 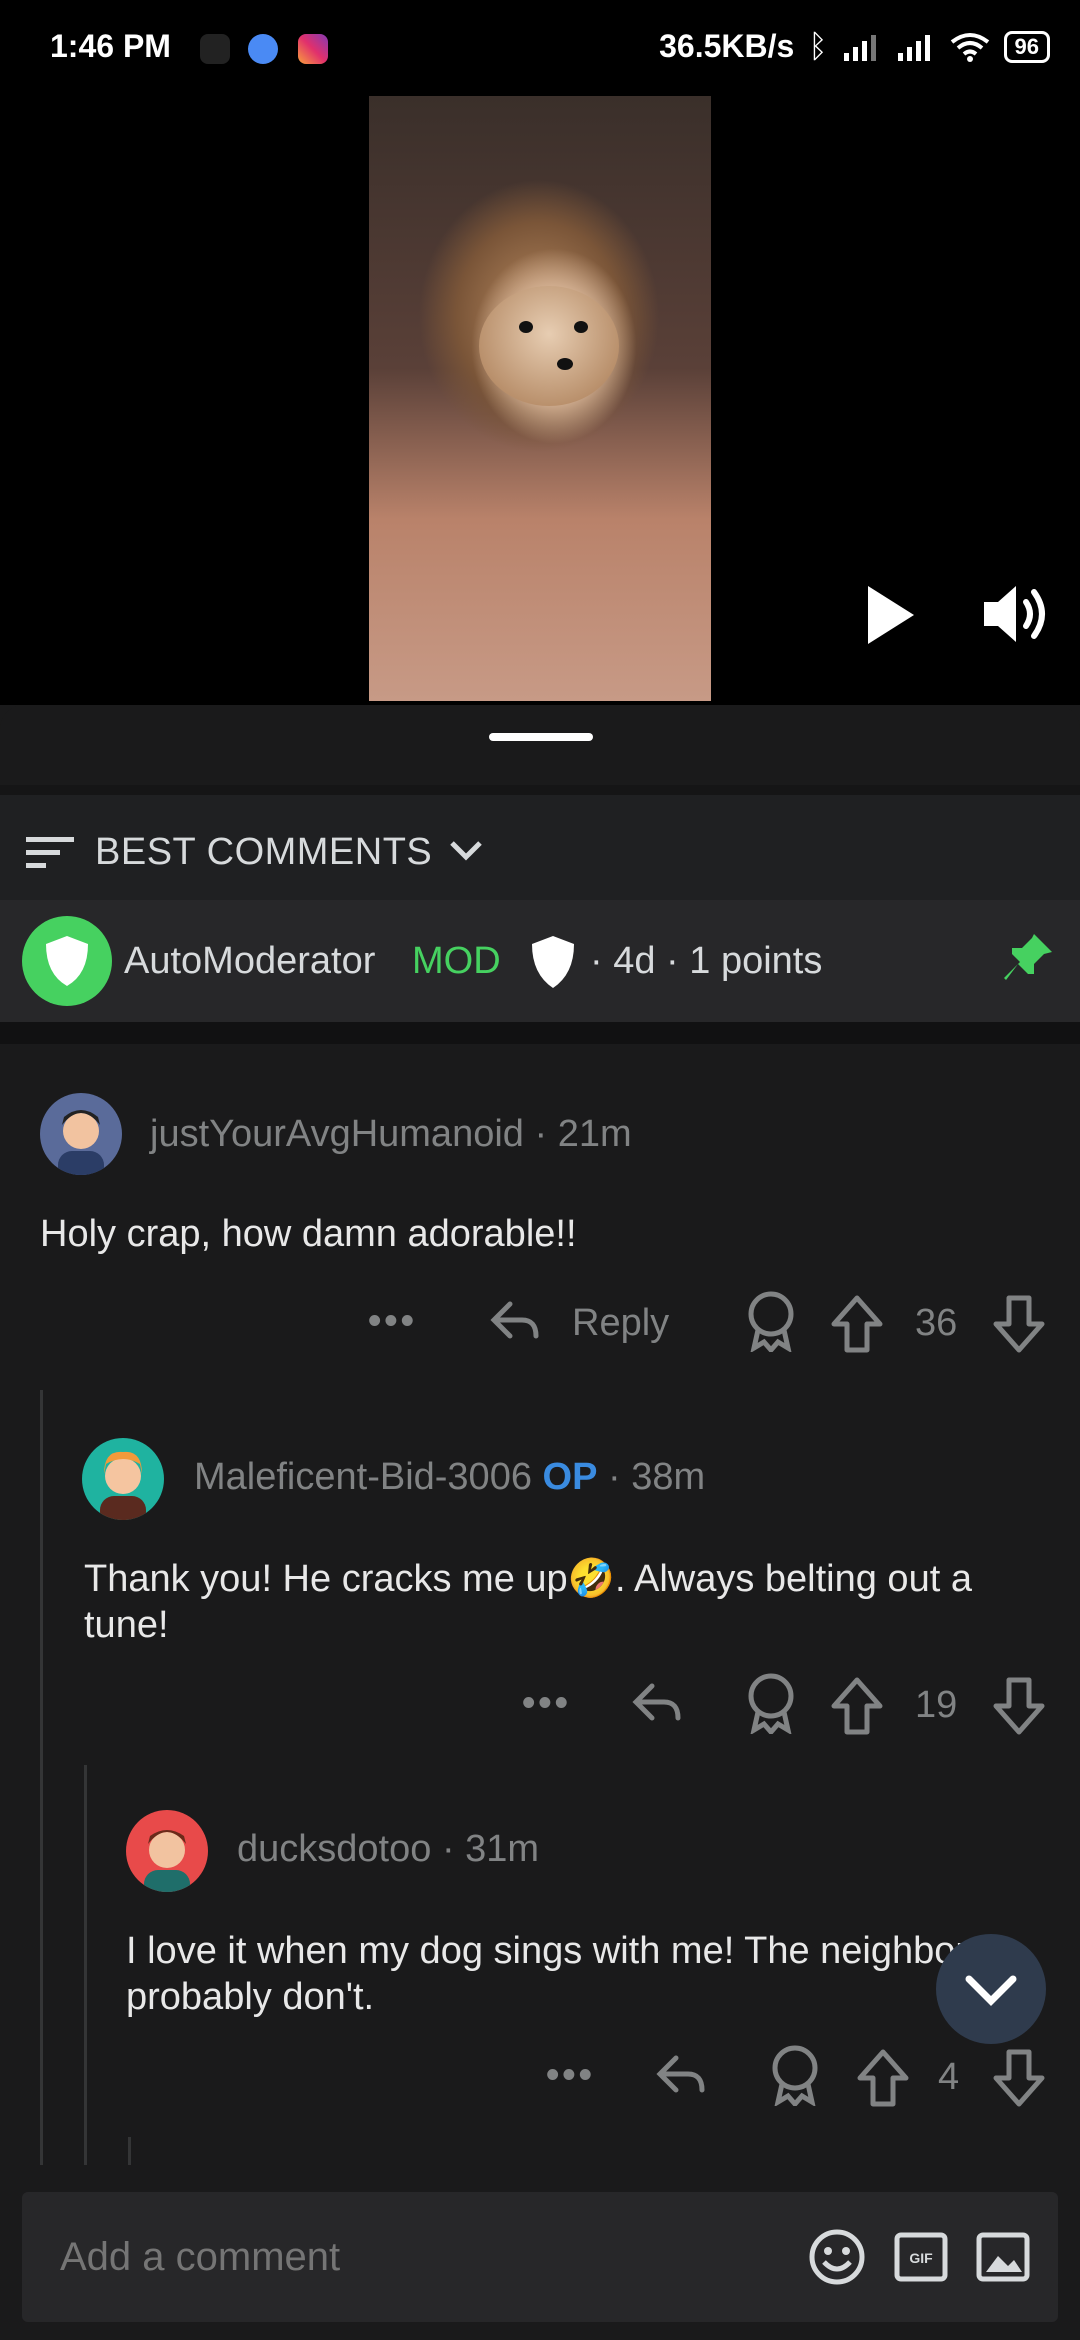 I want to click on gif-icon: GIF, so click(x=921, y=2257).